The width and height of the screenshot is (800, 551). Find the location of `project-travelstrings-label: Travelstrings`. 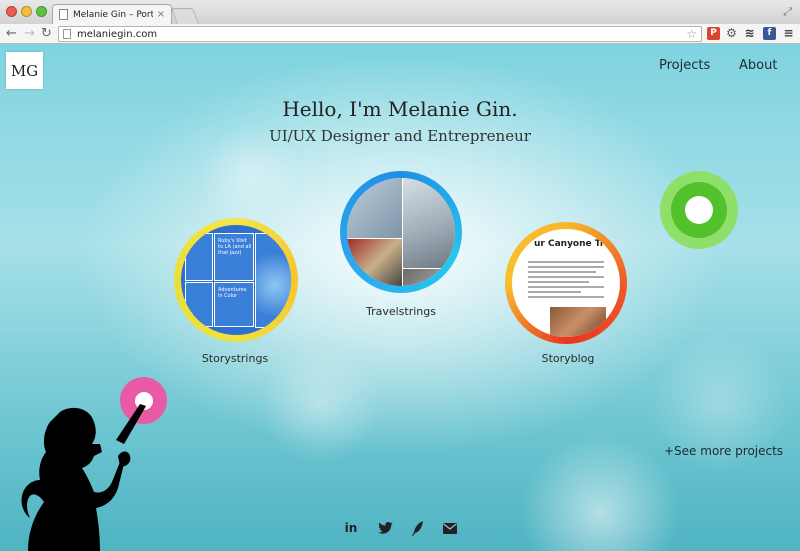

project-travelstrings-label: Travelstrings is located at coordinates (401, 311).